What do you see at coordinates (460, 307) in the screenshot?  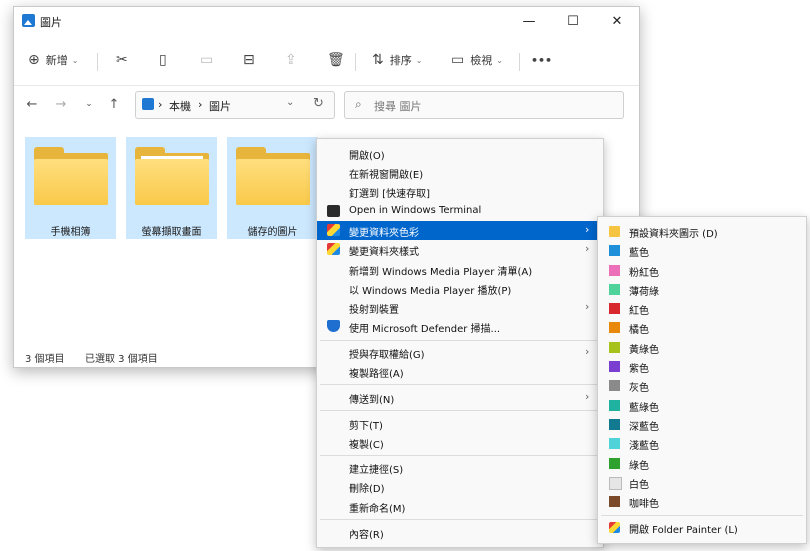 I see `menu-item-cast-to-device: 投射到裝置 ›` at bounding box center [460, 307].